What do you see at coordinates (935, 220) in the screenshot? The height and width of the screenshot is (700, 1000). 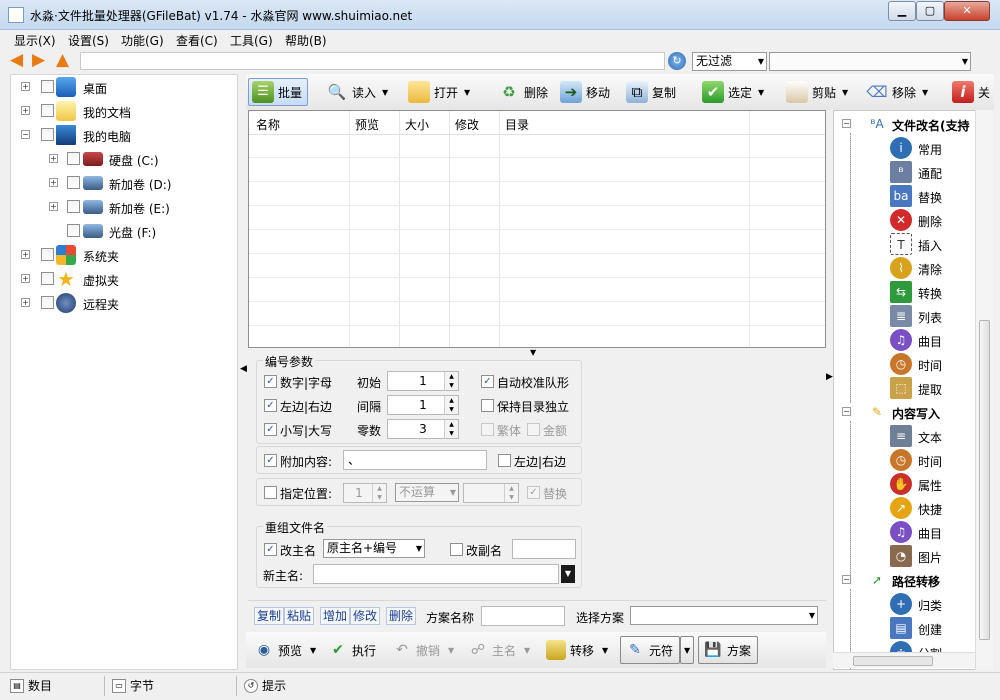 I see `func-delete: ✕ 删除` at bounding box center [935, 220].